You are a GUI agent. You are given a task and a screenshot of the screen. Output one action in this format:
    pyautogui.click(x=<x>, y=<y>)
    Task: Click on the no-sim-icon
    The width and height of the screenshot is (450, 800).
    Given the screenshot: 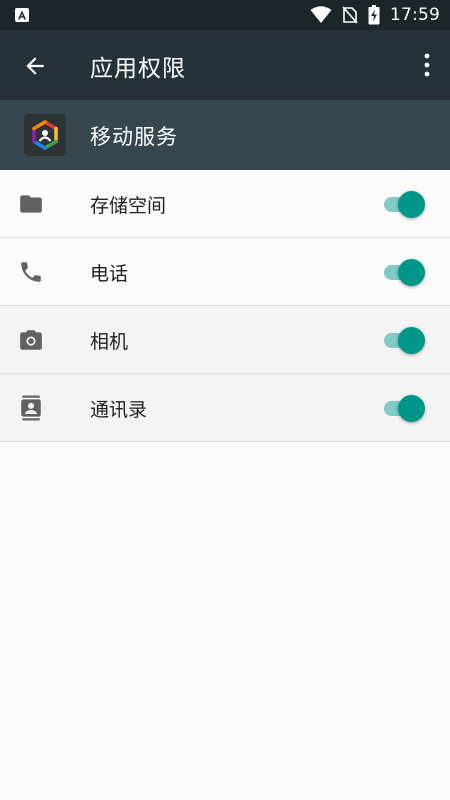 What is the action you would take?
    pyautogui.click(x=350, y=15)
    